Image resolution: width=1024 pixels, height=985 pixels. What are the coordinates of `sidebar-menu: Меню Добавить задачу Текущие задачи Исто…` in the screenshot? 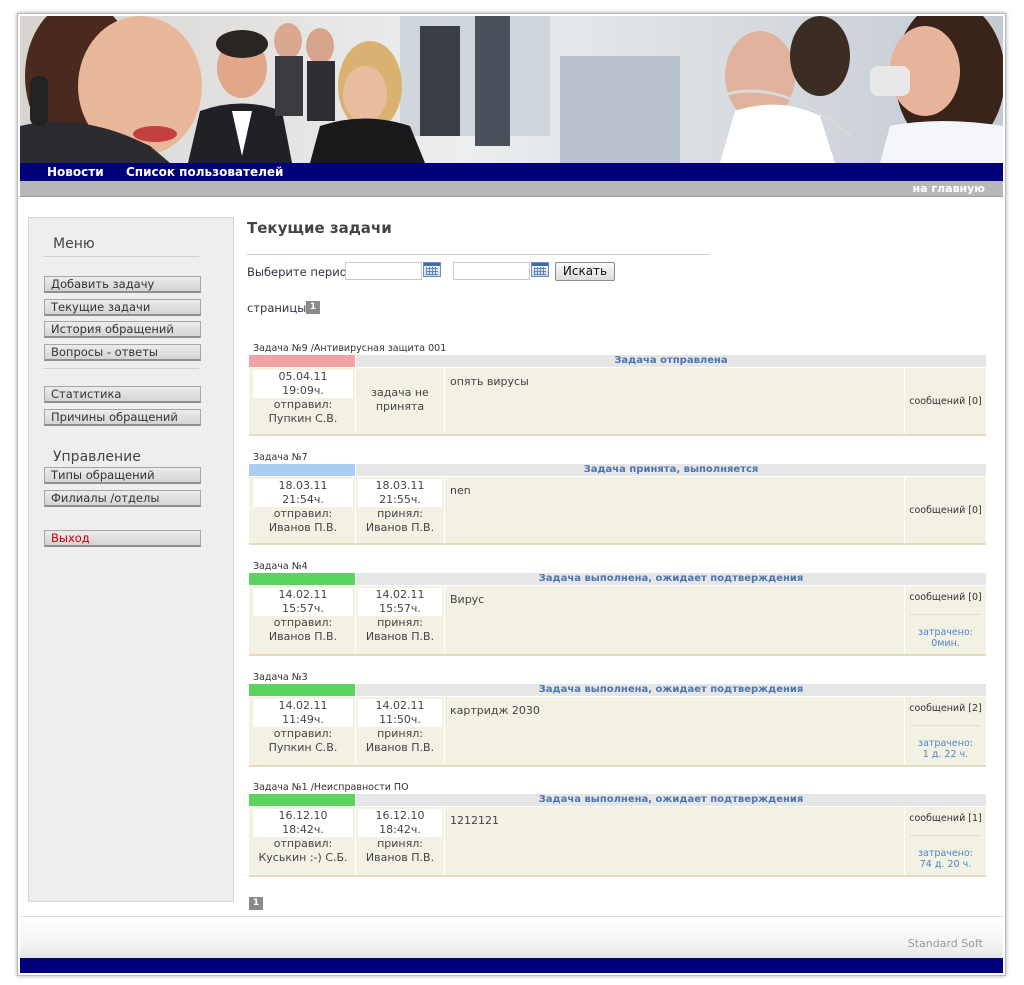 It's located at (131, 559).